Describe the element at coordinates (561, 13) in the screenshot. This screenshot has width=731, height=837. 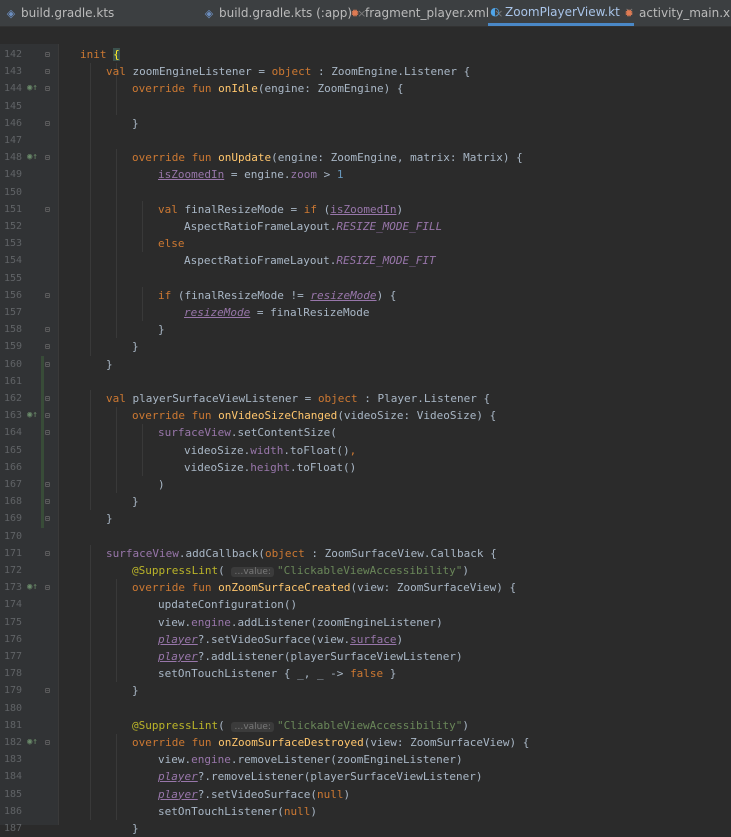
I see `tab-4: ◐ ZoomPlayerView.kt ×` at that location.